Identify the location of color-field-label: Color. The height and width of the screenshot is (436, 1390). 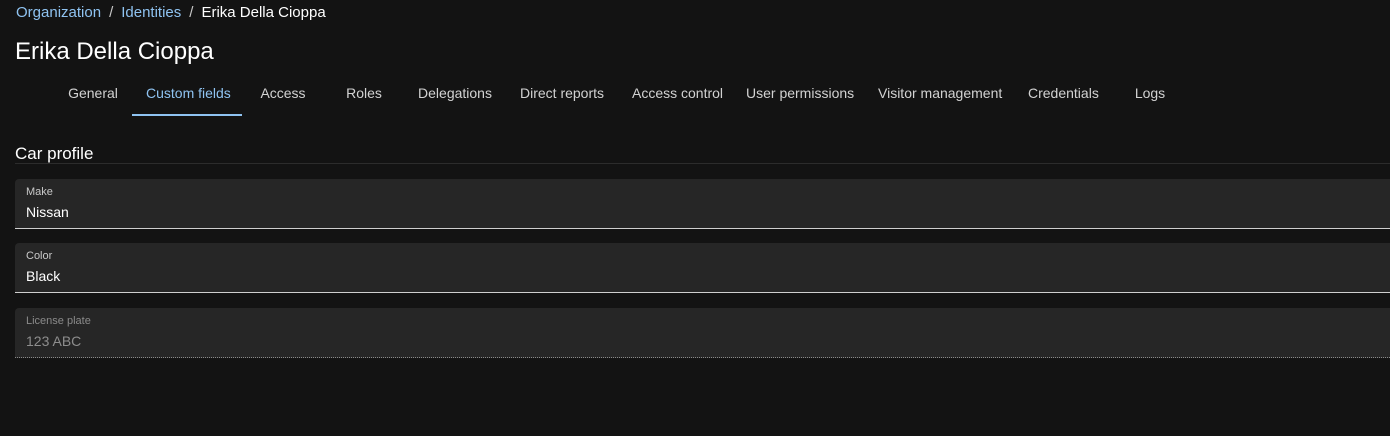
(39, 256).